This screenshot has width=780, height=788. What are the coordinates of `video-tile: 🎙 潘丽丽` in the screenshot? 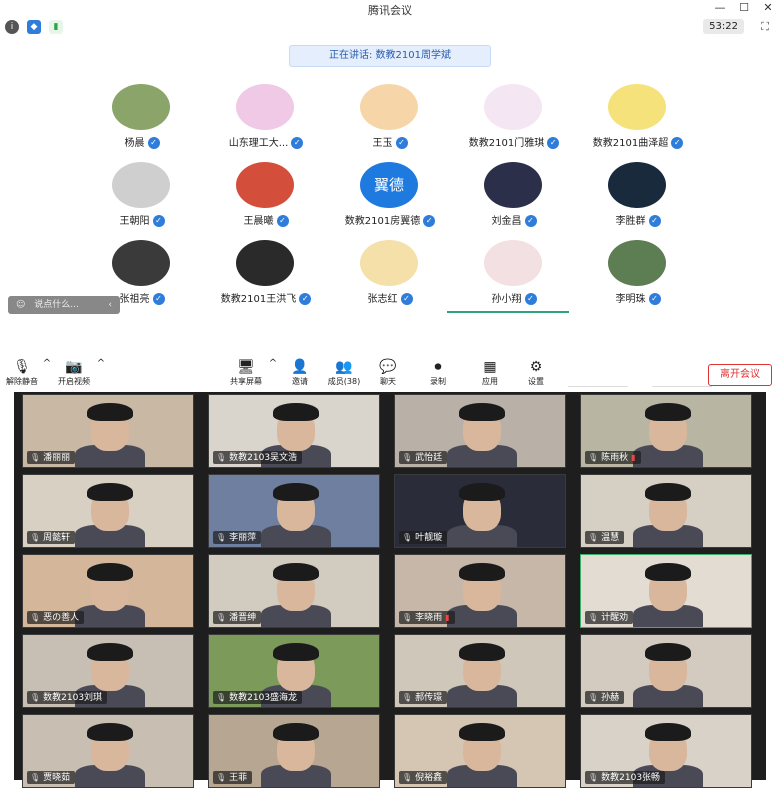 It's located at (108, 431).